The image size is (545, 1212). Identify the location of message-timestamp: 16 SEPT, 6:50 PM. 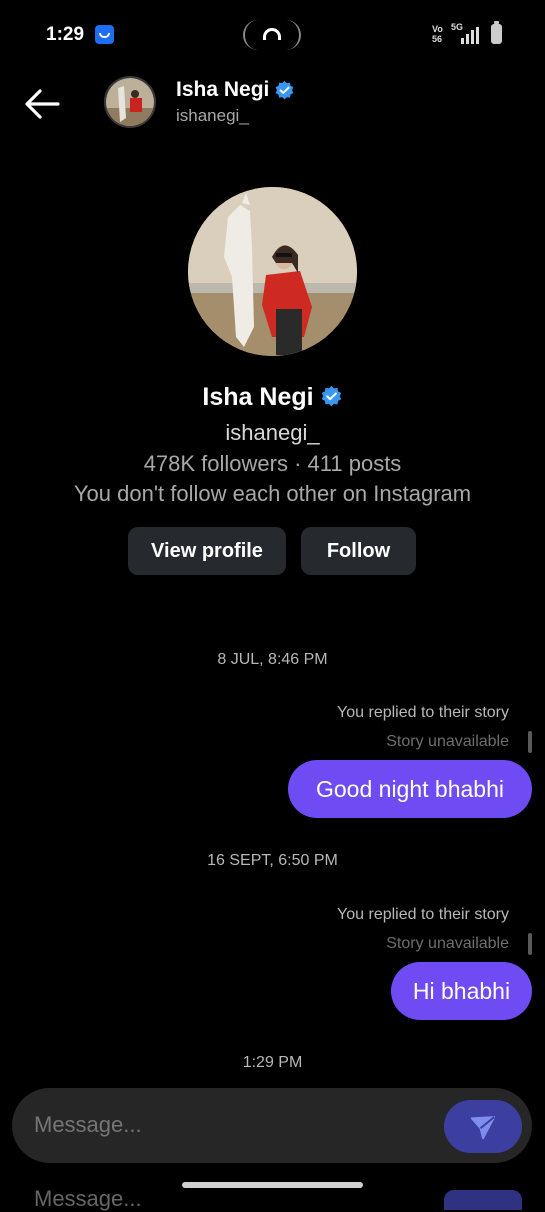
(272, 860).